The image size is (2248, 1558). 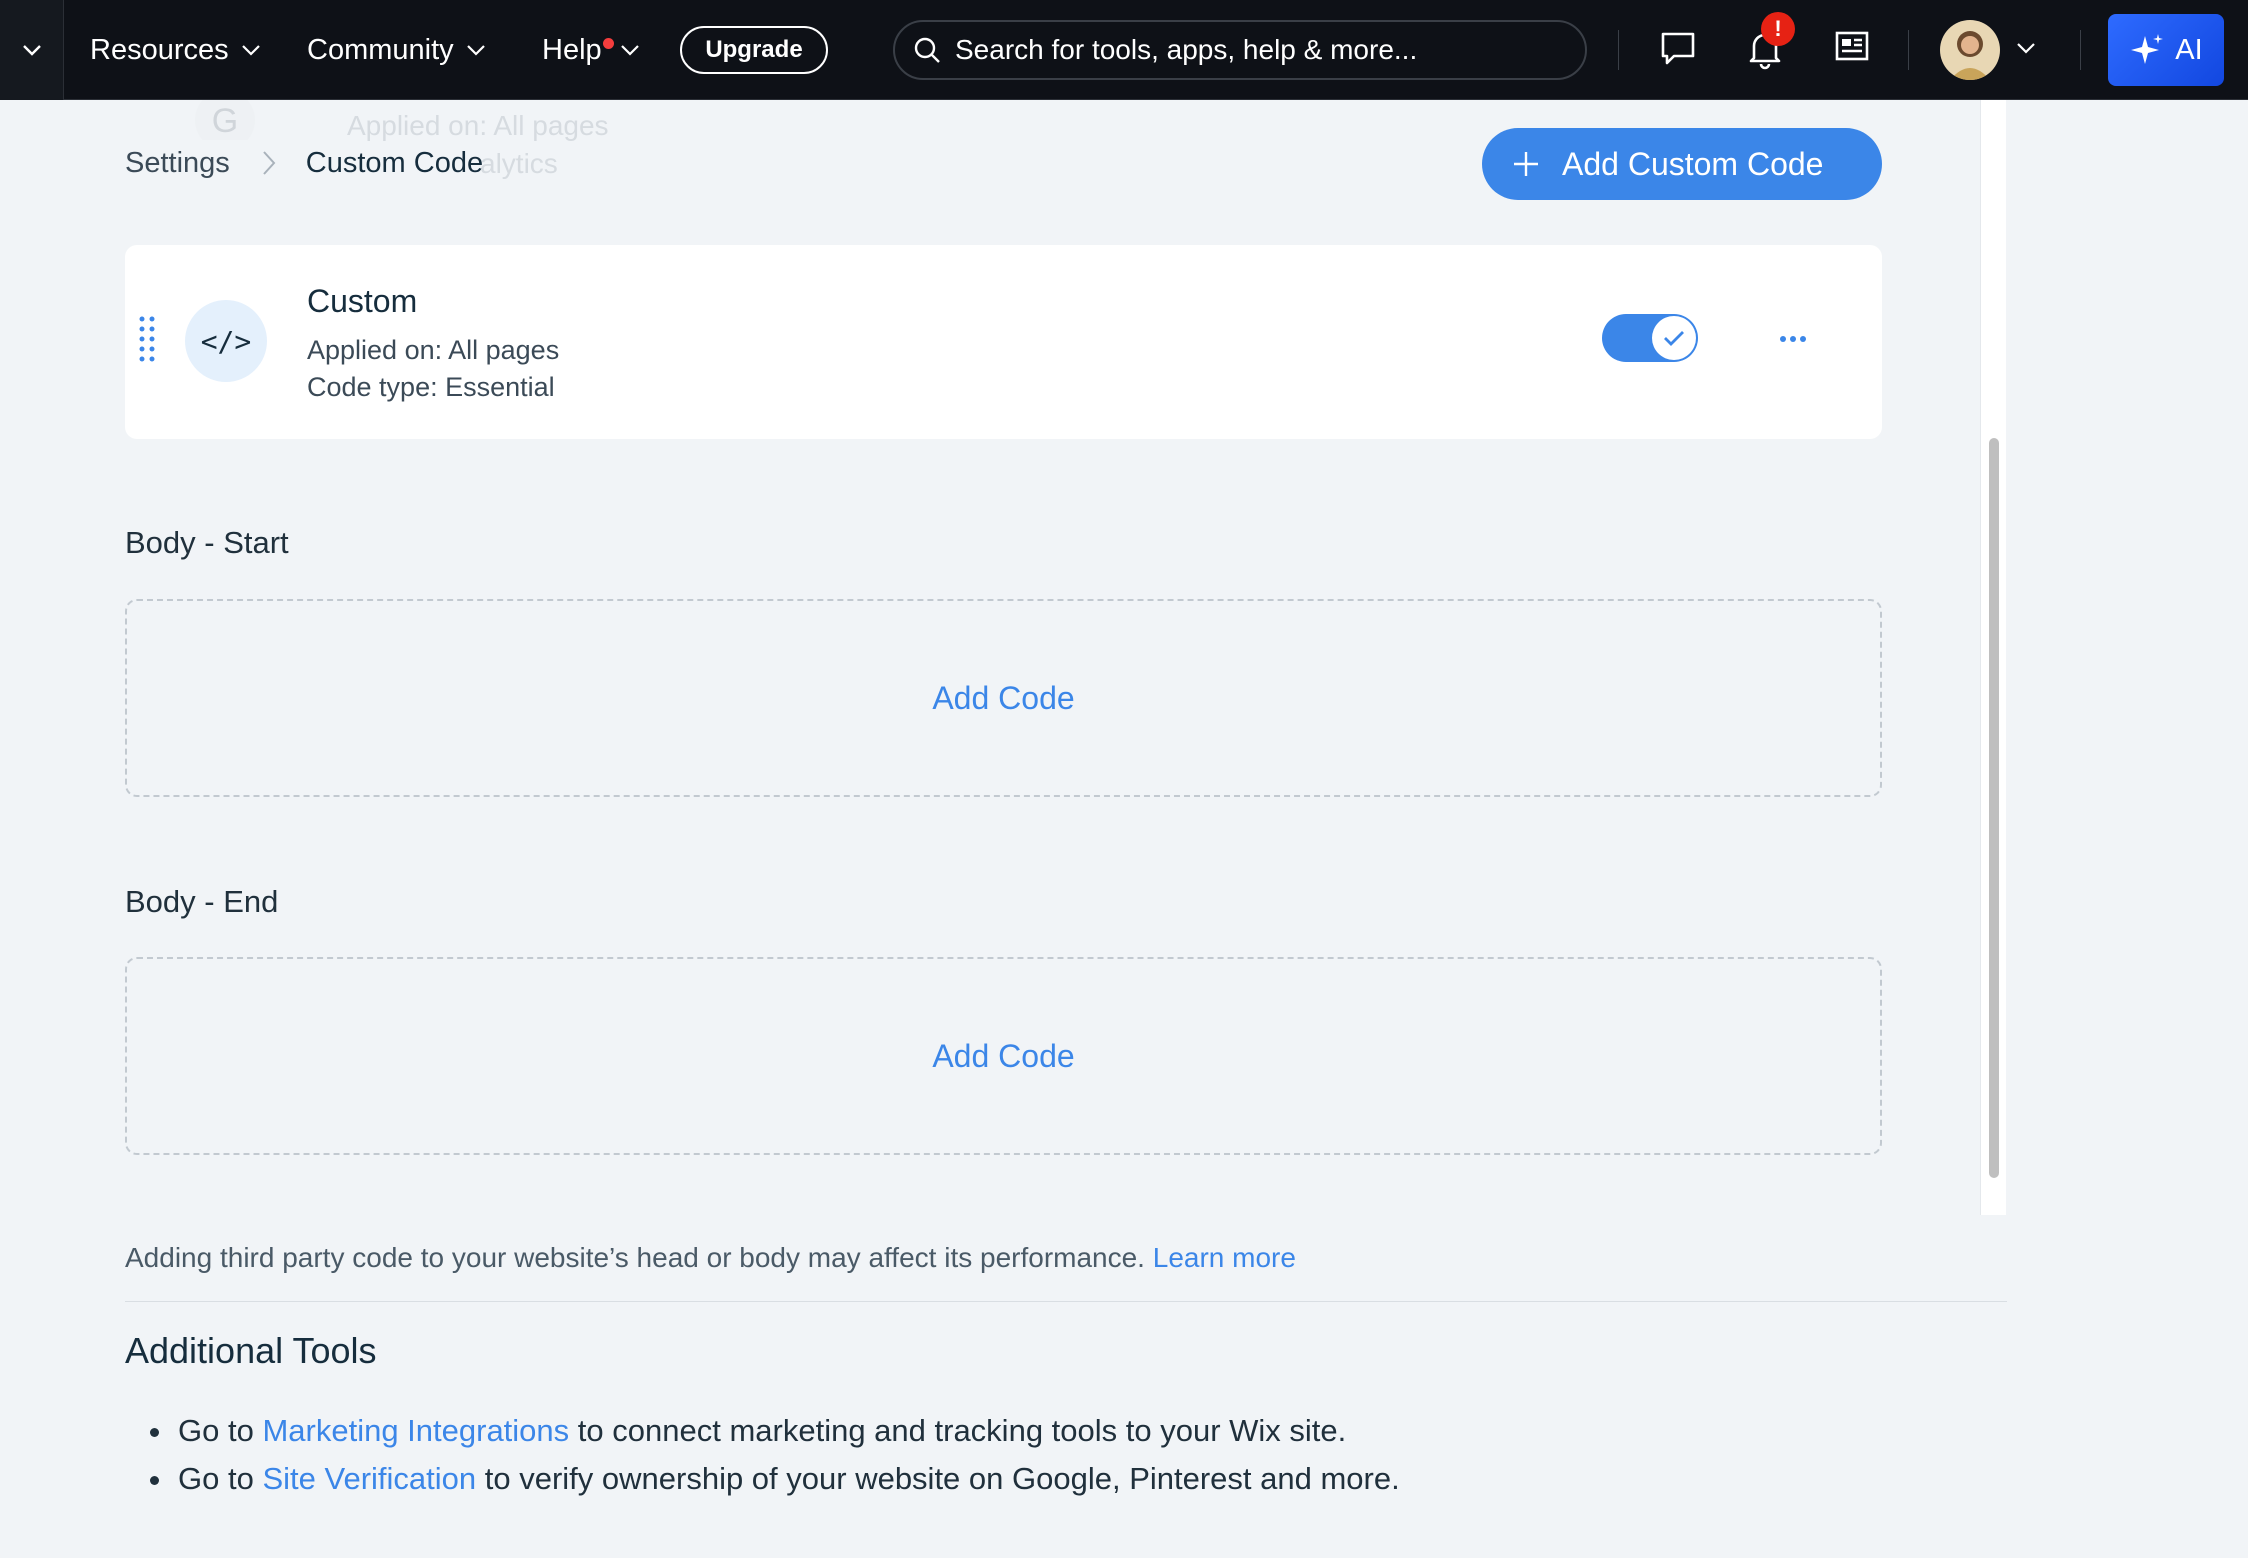 I want to click on ai-button-label: AI, so click(x=2189, y=49).